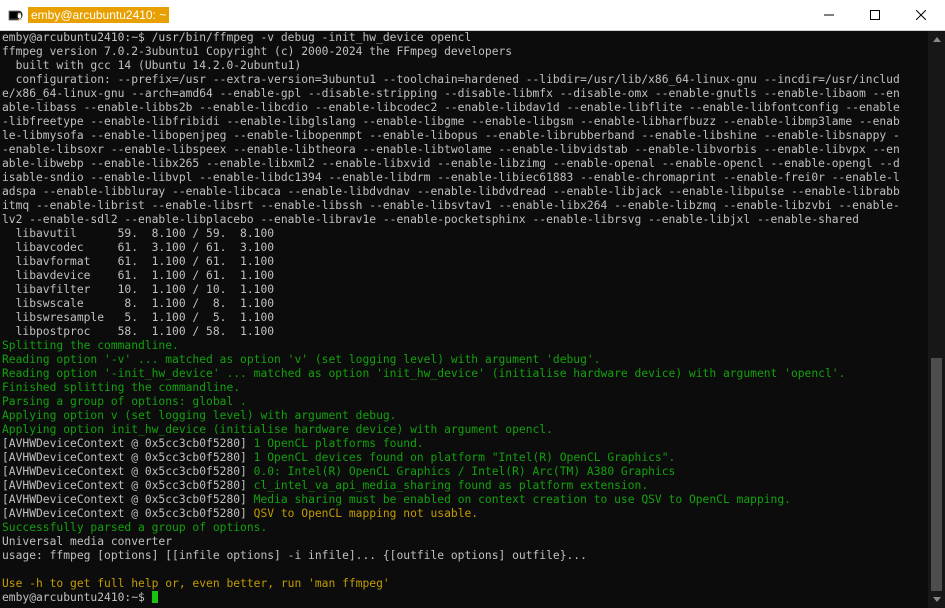  What do you see at coordinates (366, 513) in the screenshot?
I see `hw-log-message: QSV to OpenCL mapping not usable.` at bounding box center [366, 513].